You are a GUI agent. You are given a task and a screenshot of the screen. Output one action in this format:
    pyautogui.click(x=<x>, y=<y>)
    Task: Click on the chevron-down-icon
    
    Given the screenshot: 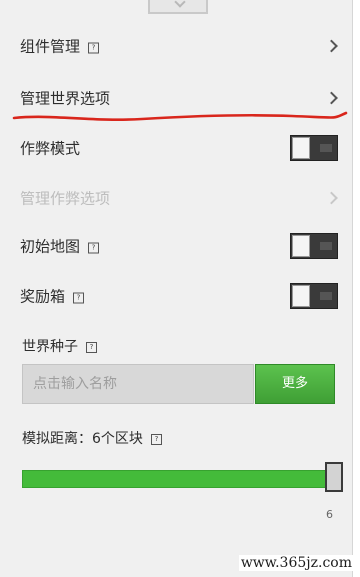 What is the action you would take?
    pyautogui.click(x=180, y=4)
    